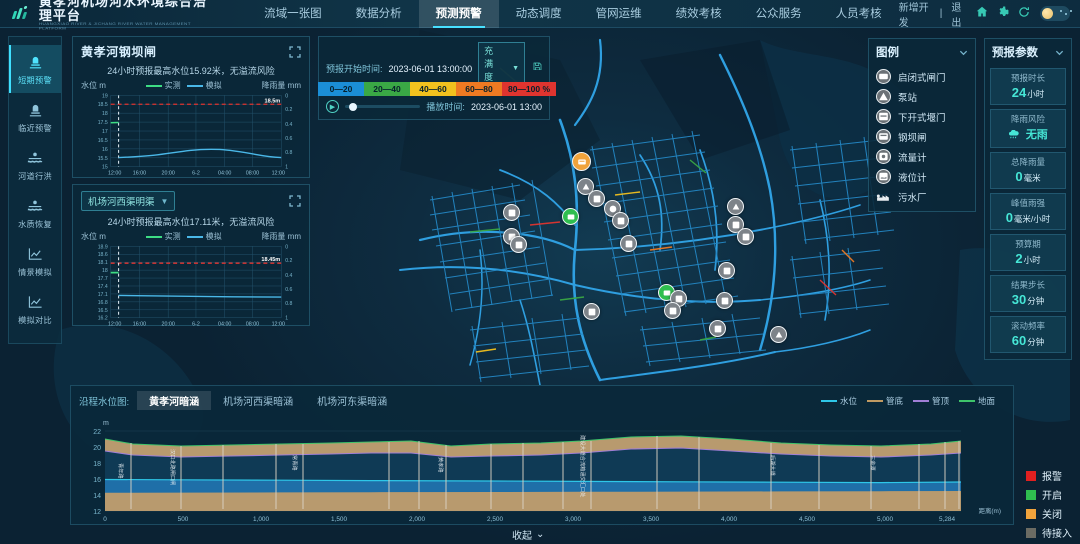 The image size is (1080, 544). I want to click on main-nav: 流域一张图 数据分析 预测预警 动态调度 管网运维 绩效考核 公众服务 人员考核, so click(573, 14).